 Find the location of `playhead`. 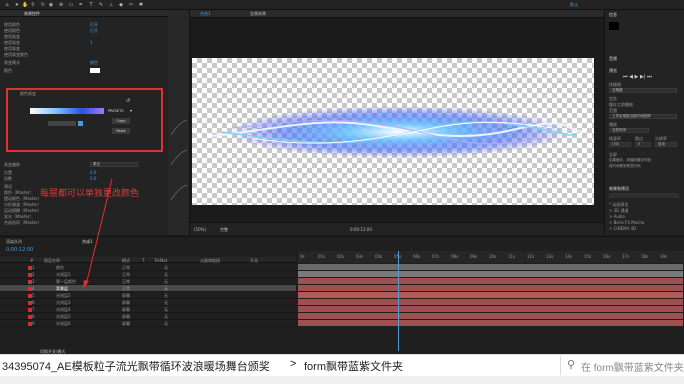

playhead is located at coordinates (398, 301).